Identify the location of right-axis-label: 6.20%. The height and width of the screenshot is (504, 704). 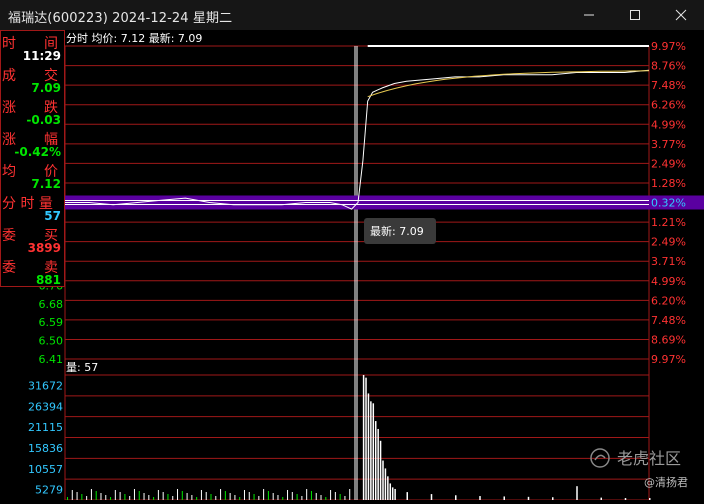
(668, 300).